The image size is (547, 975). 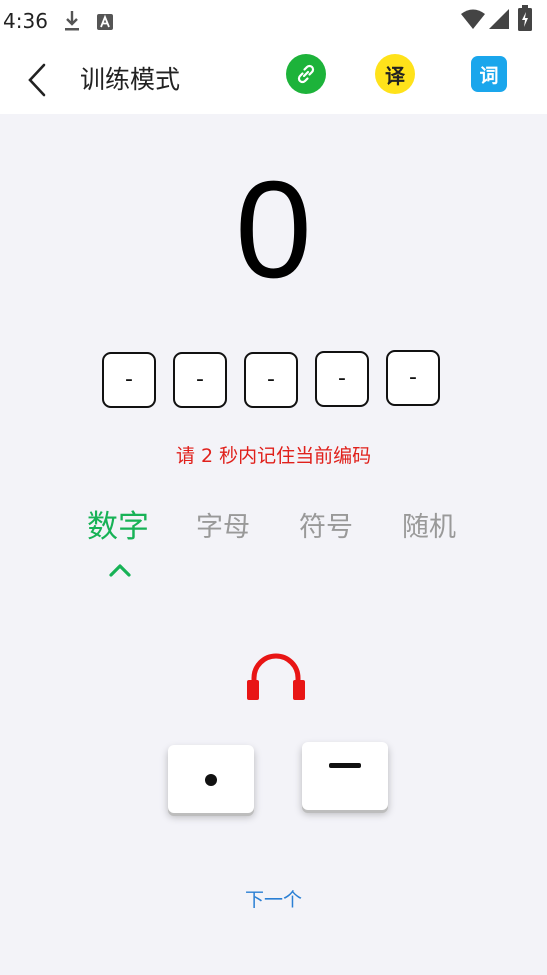 I want to click on current-number: 0, so click(x=273, y=230).